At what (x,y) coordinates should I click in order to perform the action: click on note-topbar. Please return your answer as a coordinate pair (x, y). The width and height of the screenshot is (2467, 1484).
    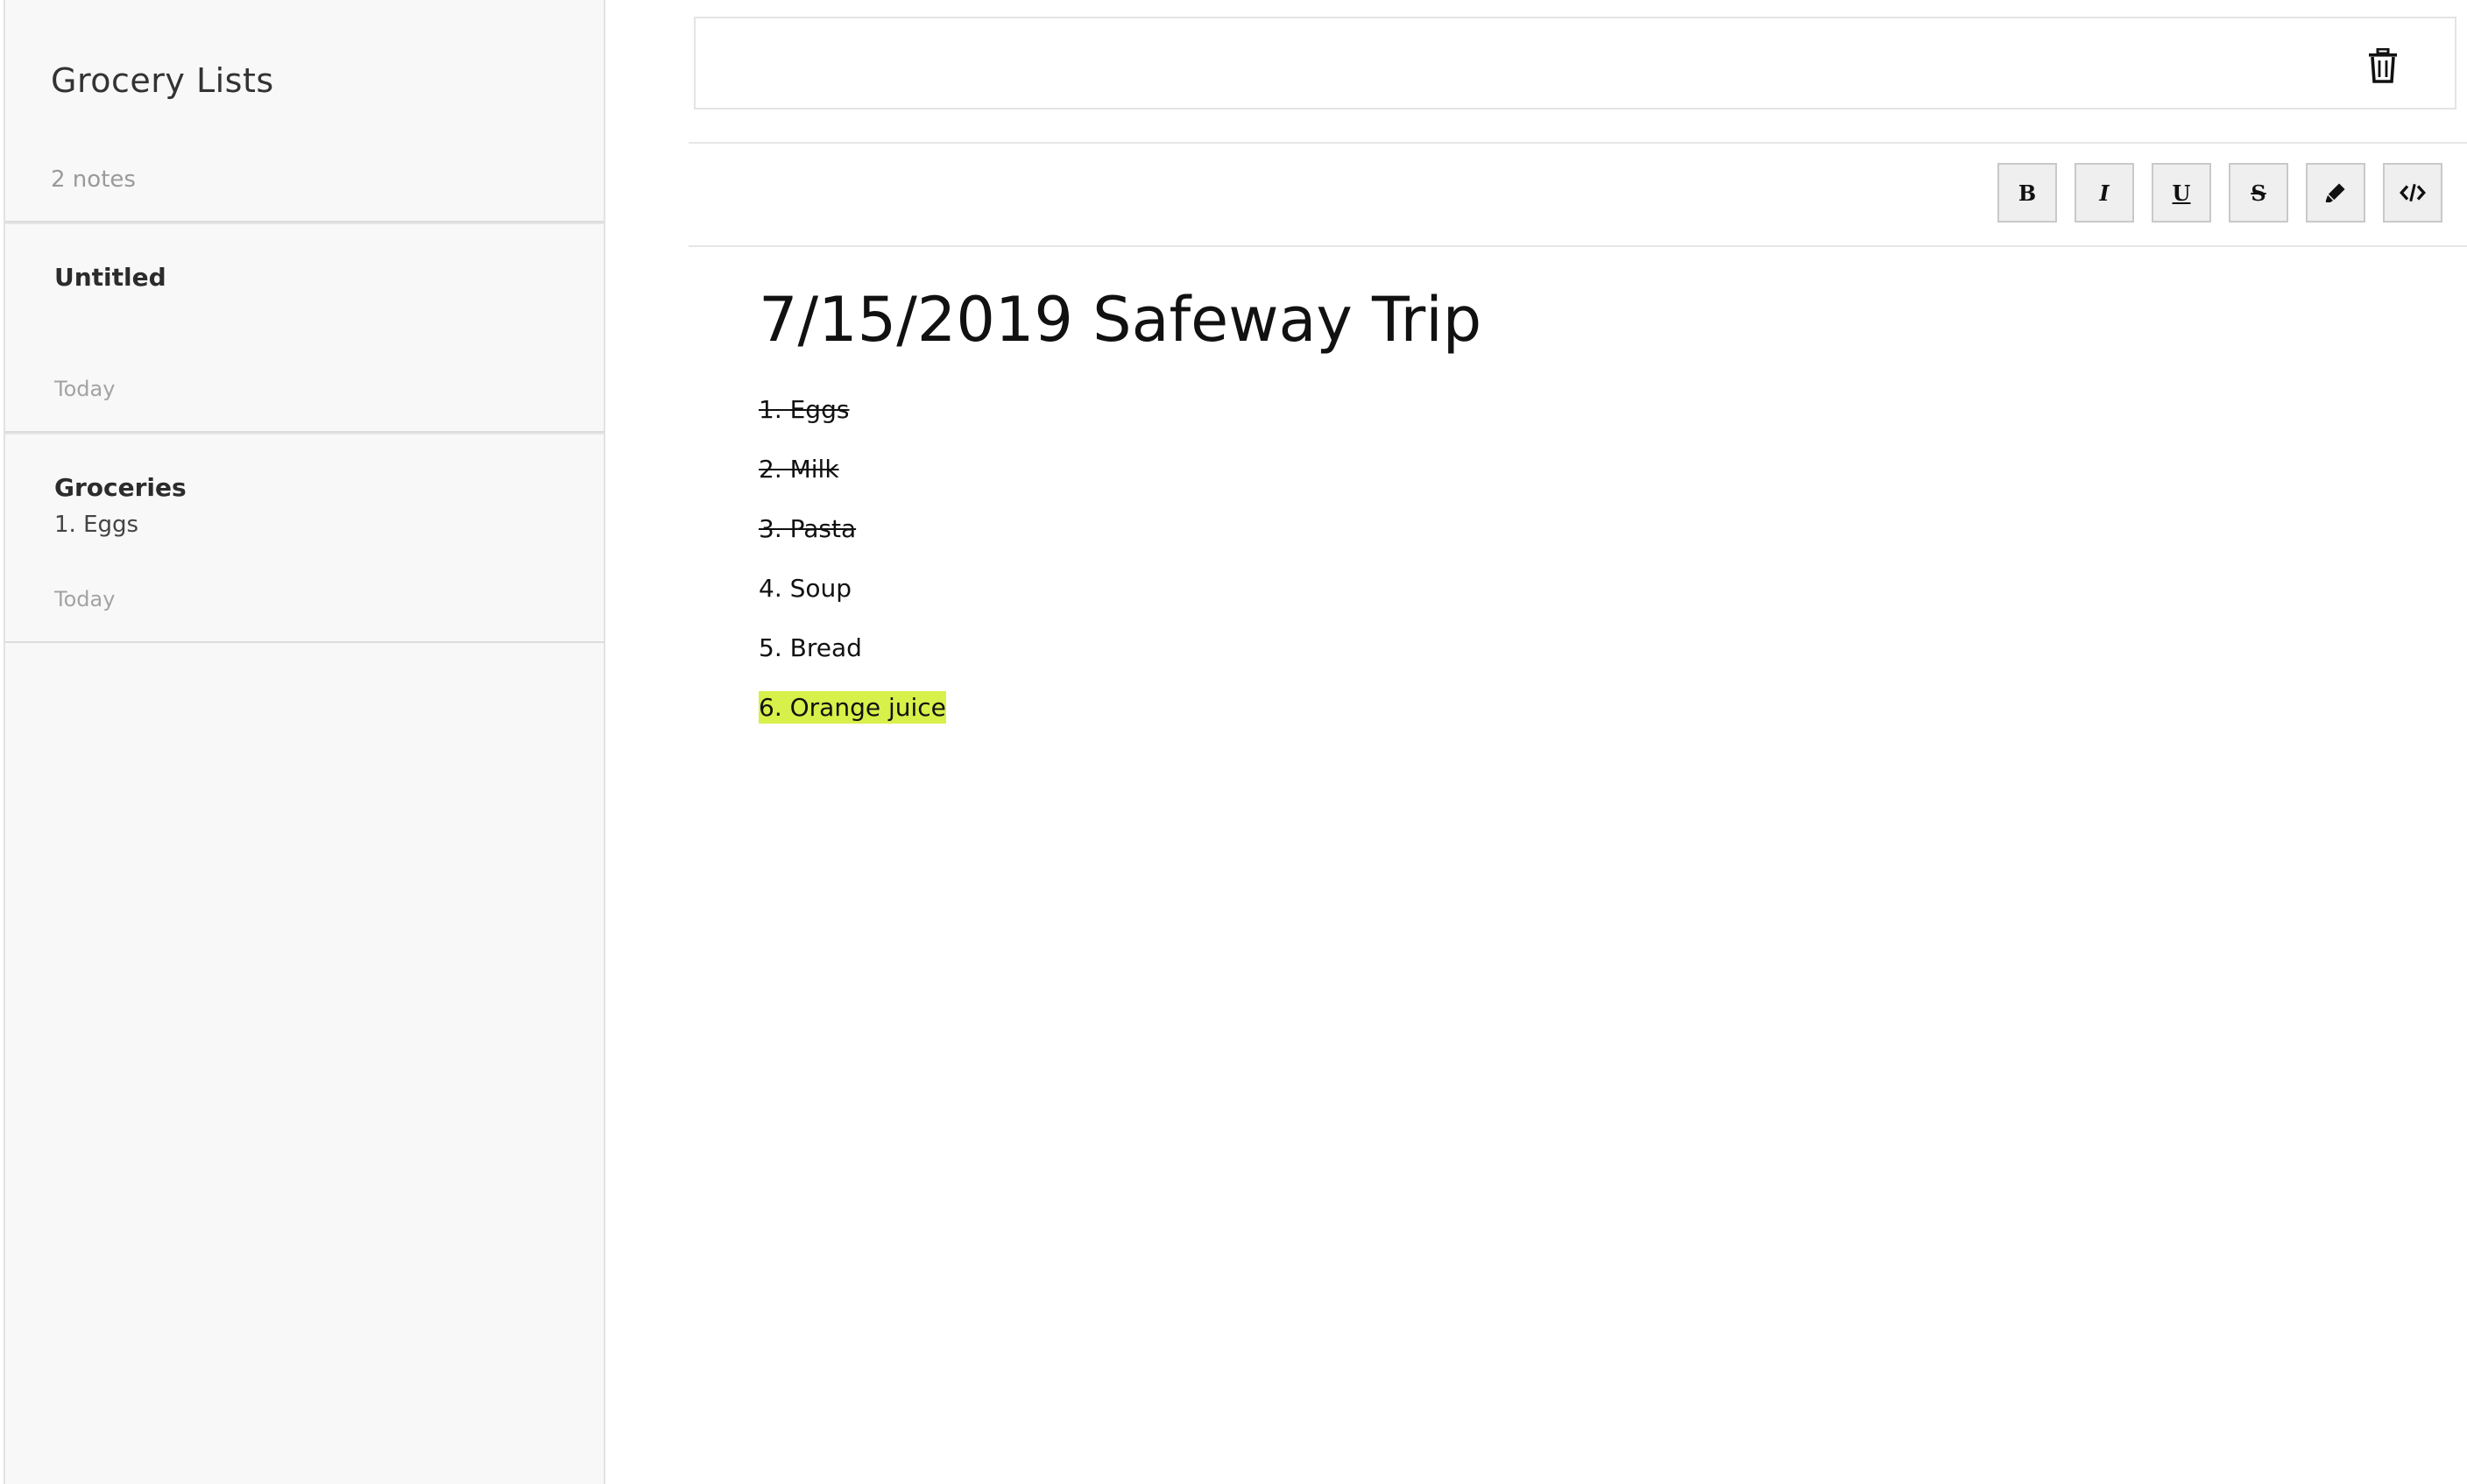
    Looking at the image, I should click on (1575, 64).